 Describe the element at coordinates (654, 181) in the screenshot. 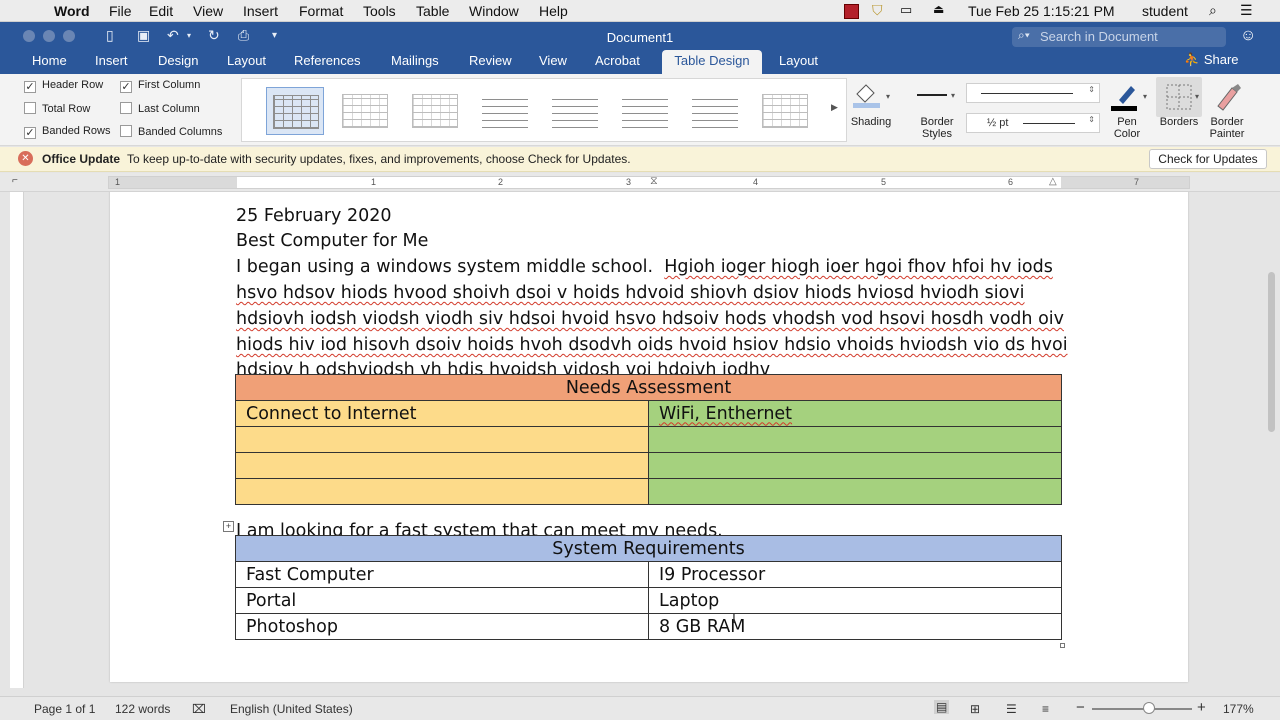

I see `indent-marker-icon: ⧖` at that location.